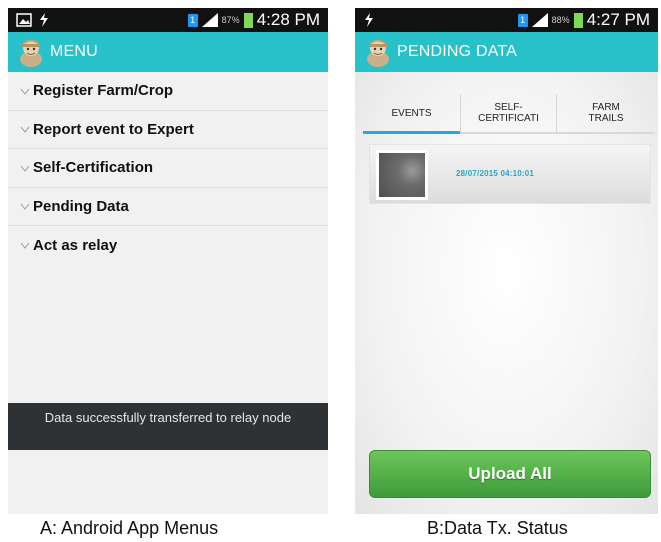 This screenshot has width=661, height=542. What do you see at coordinates (618, 19) in the screenshot?
I see `clock: 4:27 PM` at bounding box center [618, 19].